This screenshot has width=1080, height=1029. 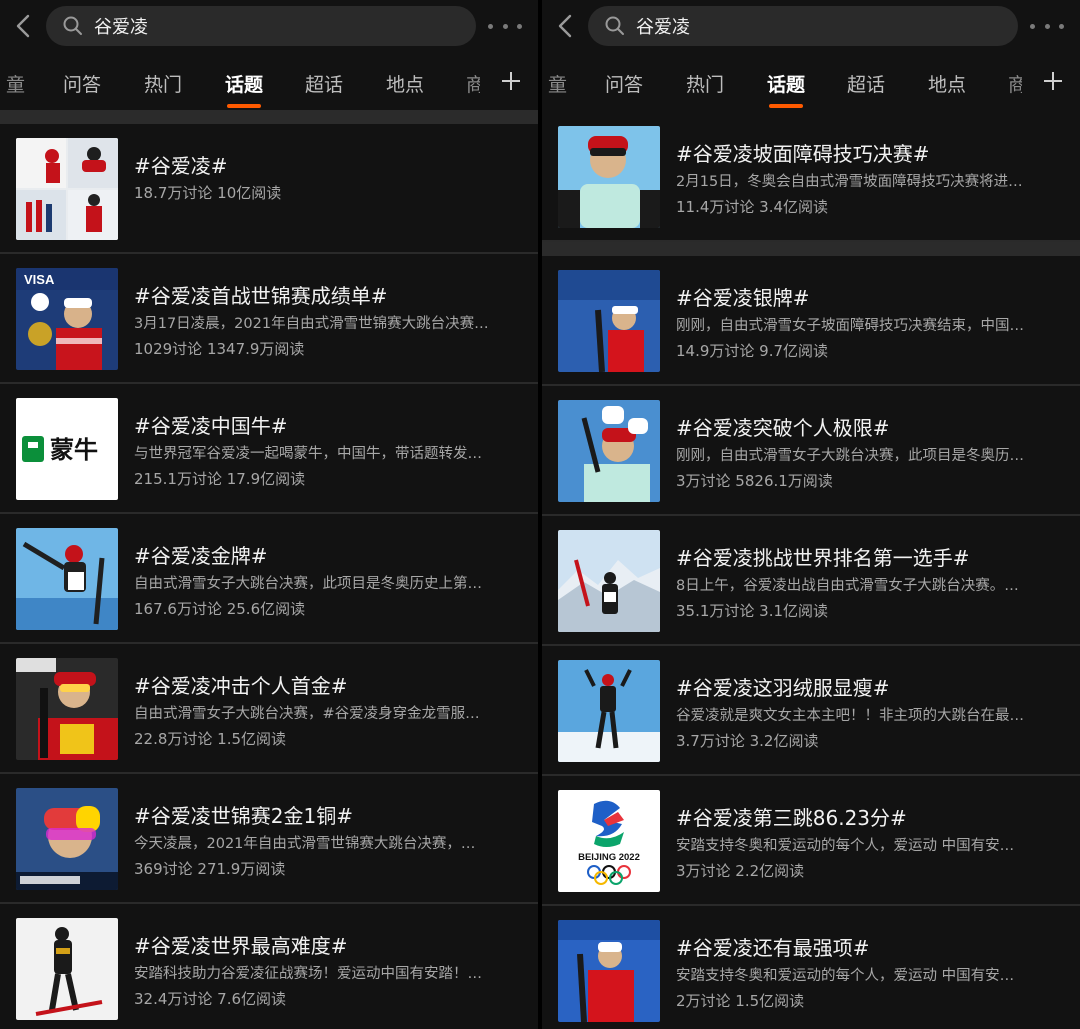 What do you see at coordinates (241, 946) in the screenshot?
I see `topic-title: #谷爱凌世界最高难度#` at bounding box center [241, 946].